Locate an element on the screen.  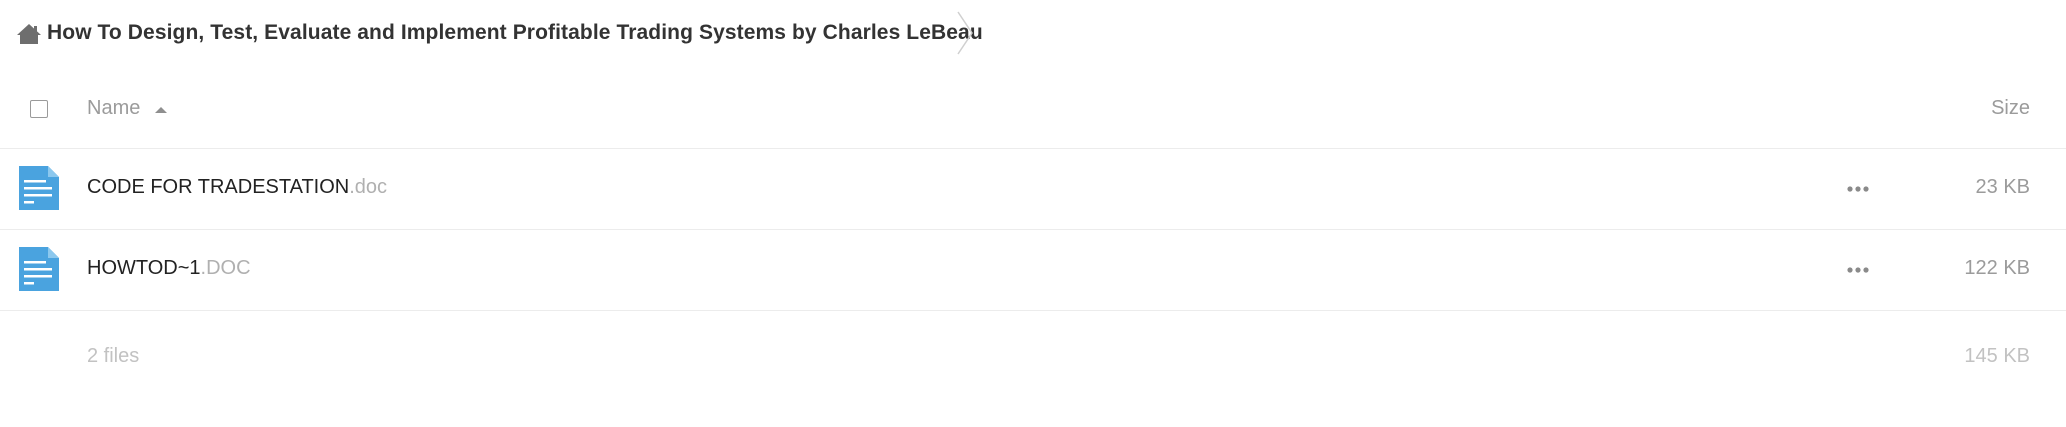
sort-ascending-icon is located at coordinates (161, 110).